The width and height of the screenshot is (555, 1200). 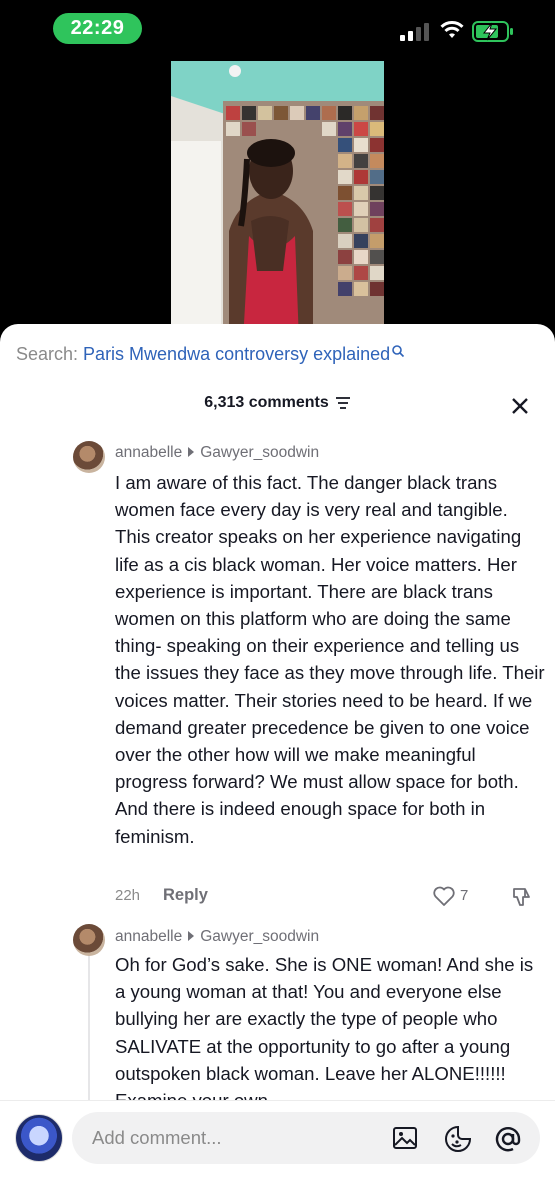 I want to click on emoji-icon, so click(x=458, y=1139).